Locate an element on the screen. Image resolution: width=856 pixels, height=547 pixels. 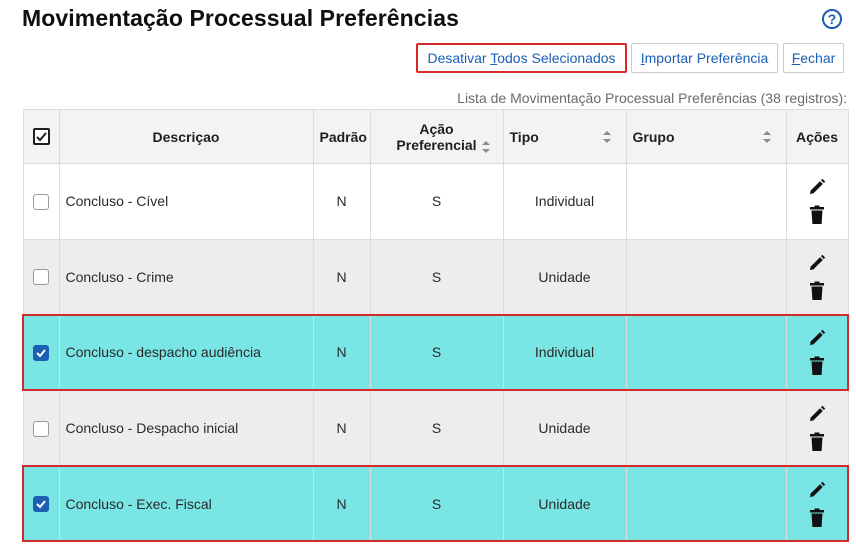
import-preference-button: Importar Preferência is located at coordinates (704, 58).